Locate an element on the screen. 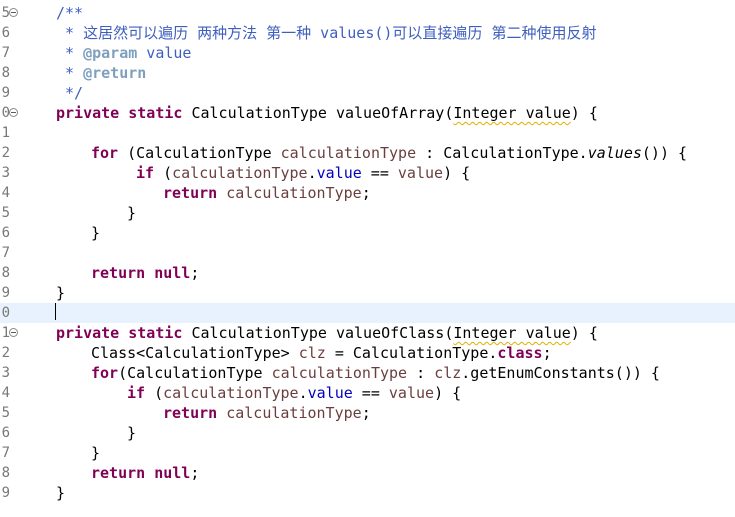 This screenshot has height=517, width=735. code-line: 1 is located at coordinates (367, 133).